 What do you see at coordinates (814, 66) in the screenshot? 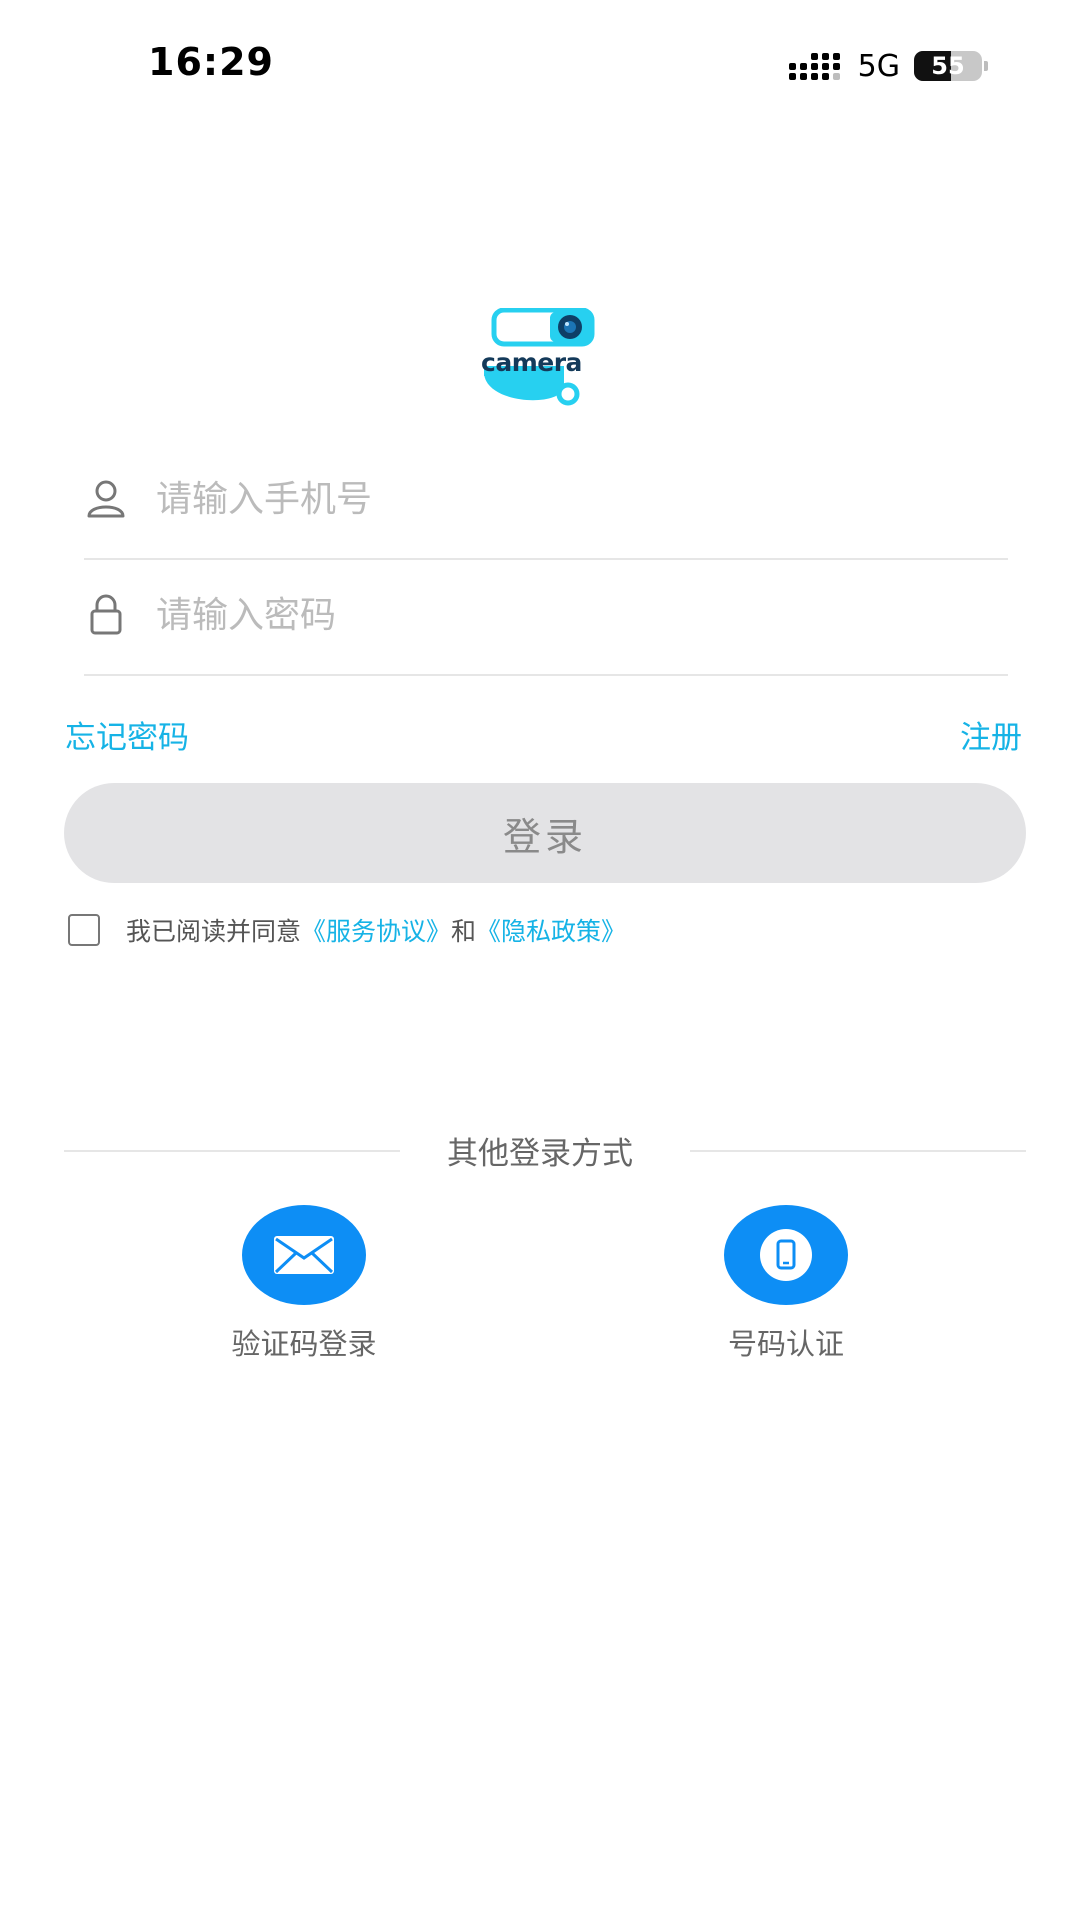
I see `signal-icon` at bounding box center [814, 66].